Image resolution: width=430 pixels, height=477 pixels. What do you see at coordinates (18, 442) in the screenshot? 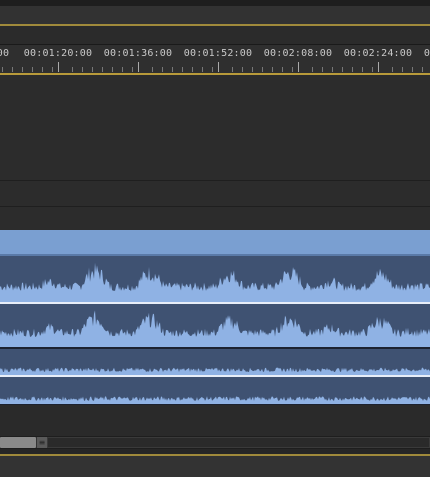
I see `scrollbar-thumb` at bounding box center [18, 442].